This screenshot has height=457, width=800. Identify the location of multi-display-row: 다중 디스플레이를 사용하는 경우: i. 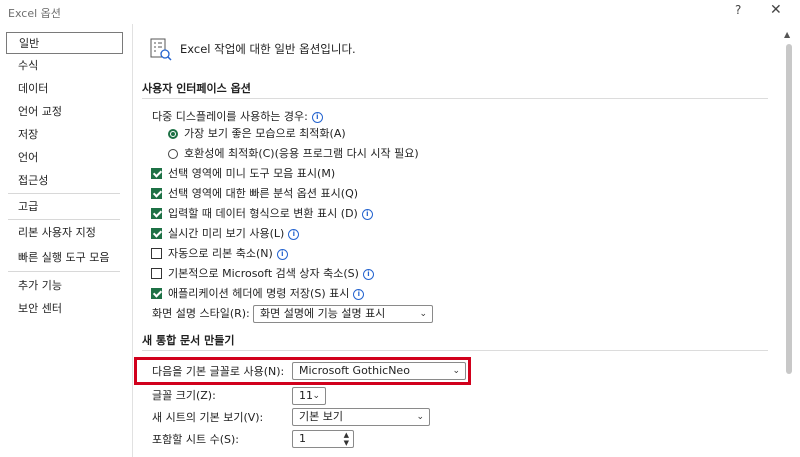
(237, 117).